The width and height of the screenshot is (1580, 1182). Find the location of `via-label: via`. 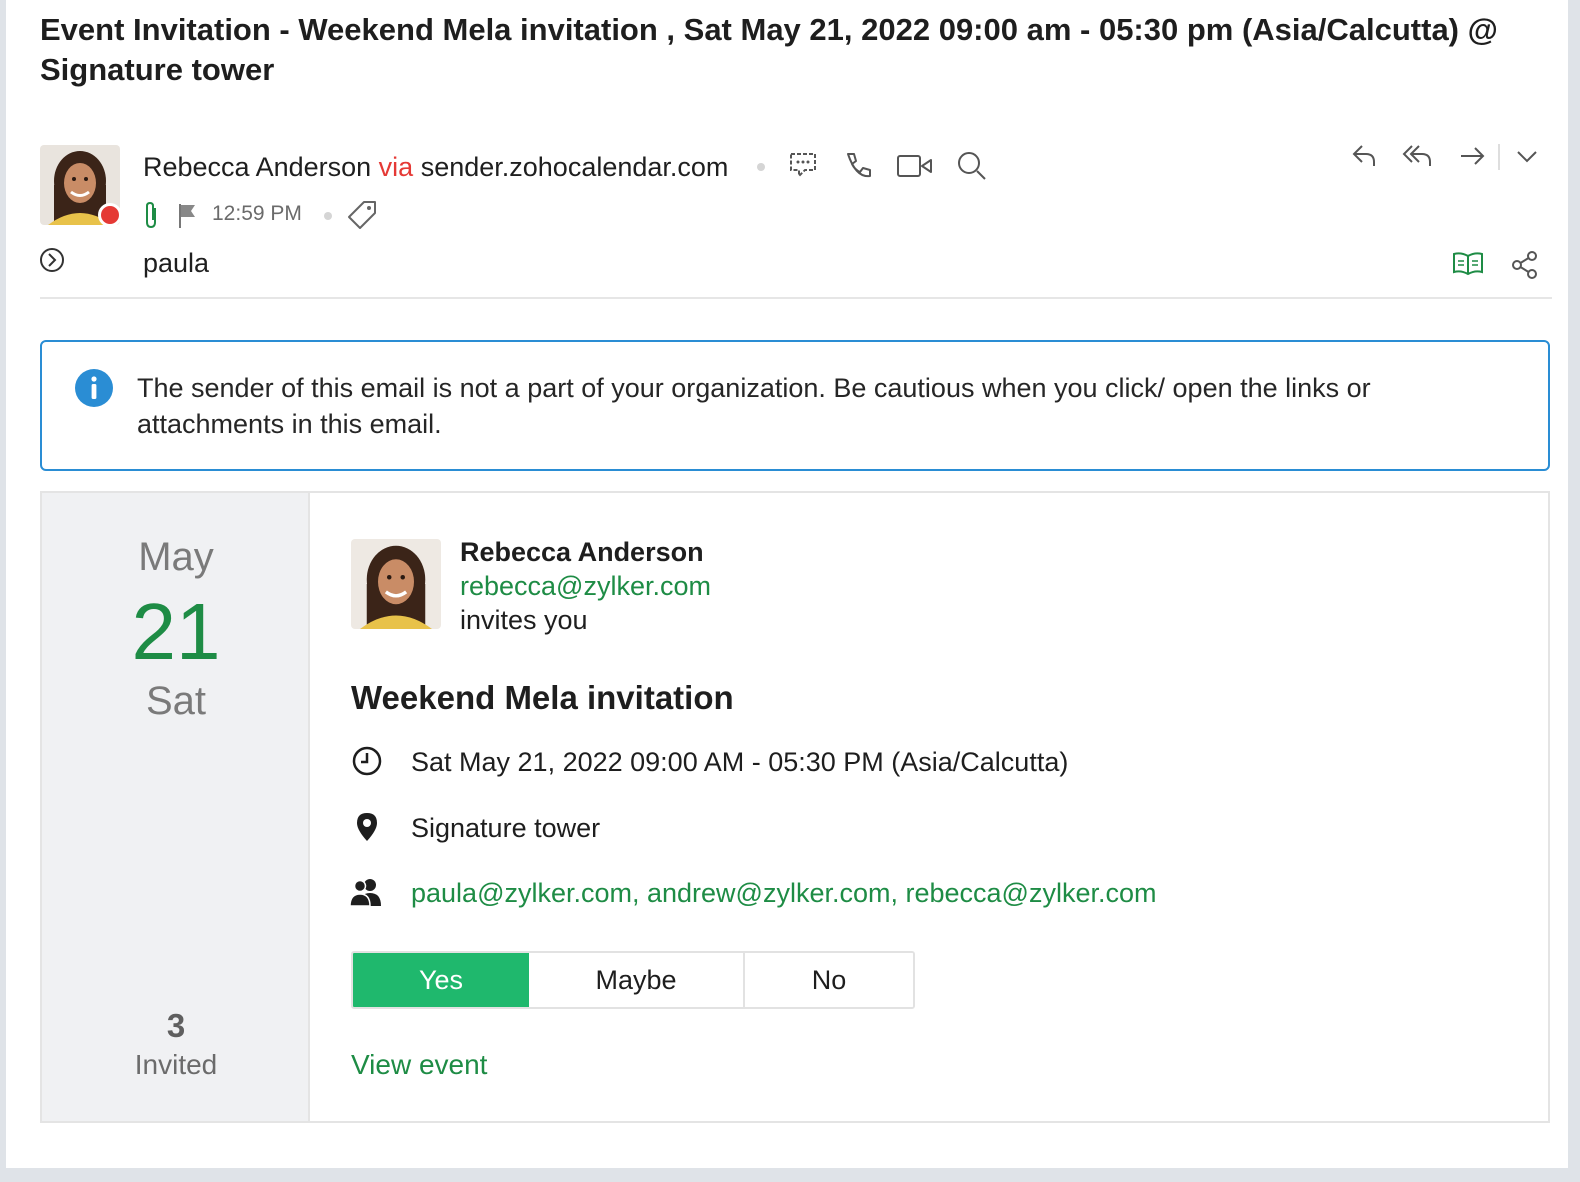

via-label: via is located at coordinates (396, 167).